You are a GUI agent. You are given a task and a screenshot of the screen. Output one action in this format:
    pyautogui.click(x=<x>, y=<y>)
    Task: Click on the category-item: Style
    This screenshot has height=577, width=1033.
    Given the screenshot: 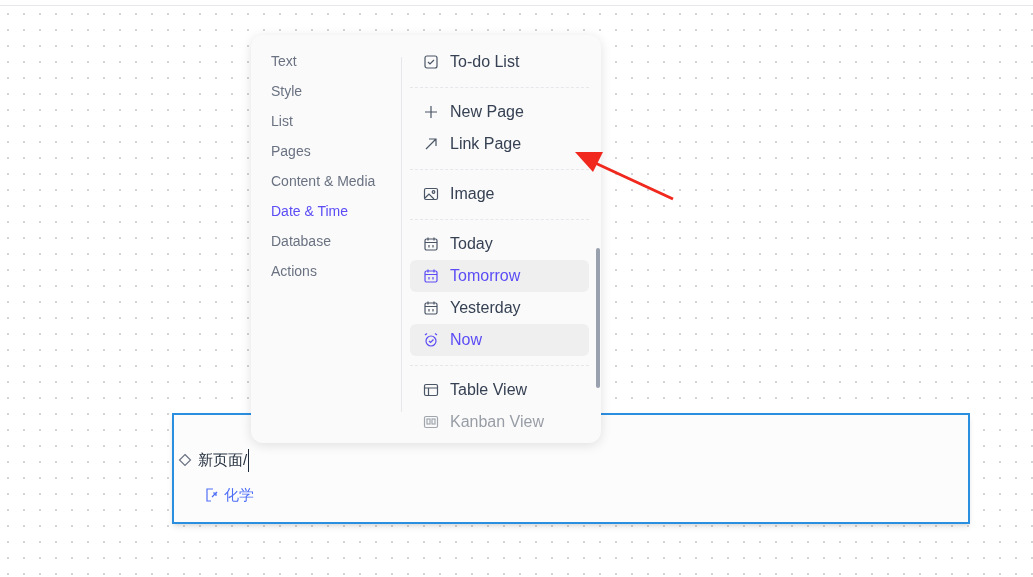 What is the action you would take?
    pyautogui.click(x=336, y=91)
    